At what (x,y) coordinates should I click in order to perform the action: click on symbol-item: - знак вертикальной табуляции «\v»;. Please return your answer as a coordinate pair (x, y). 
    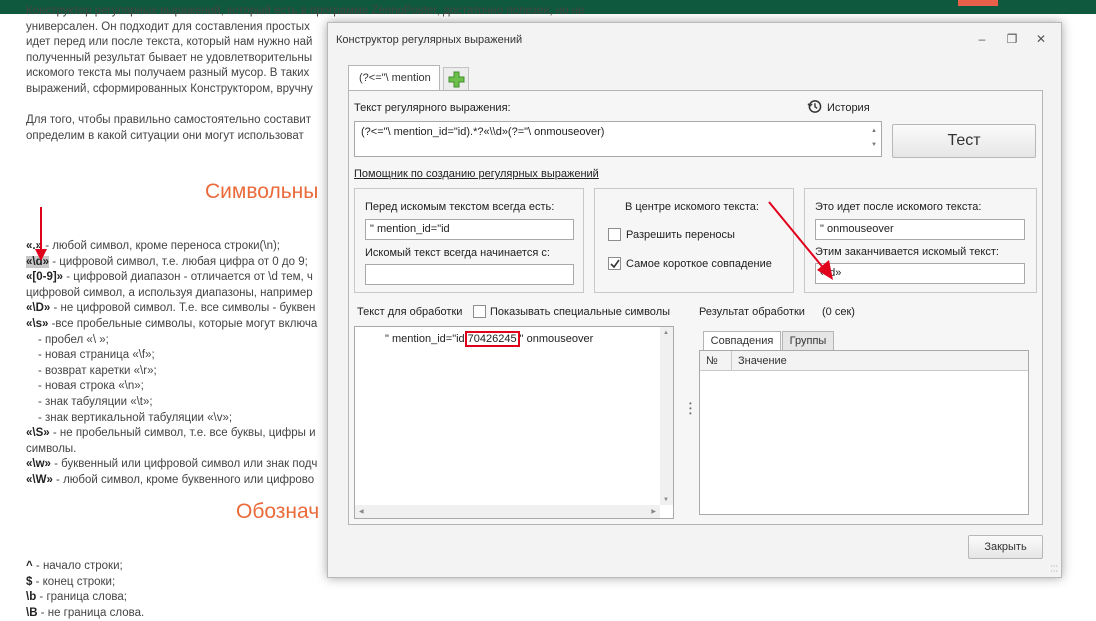
    Looking at the image, I should click on (171, 419).